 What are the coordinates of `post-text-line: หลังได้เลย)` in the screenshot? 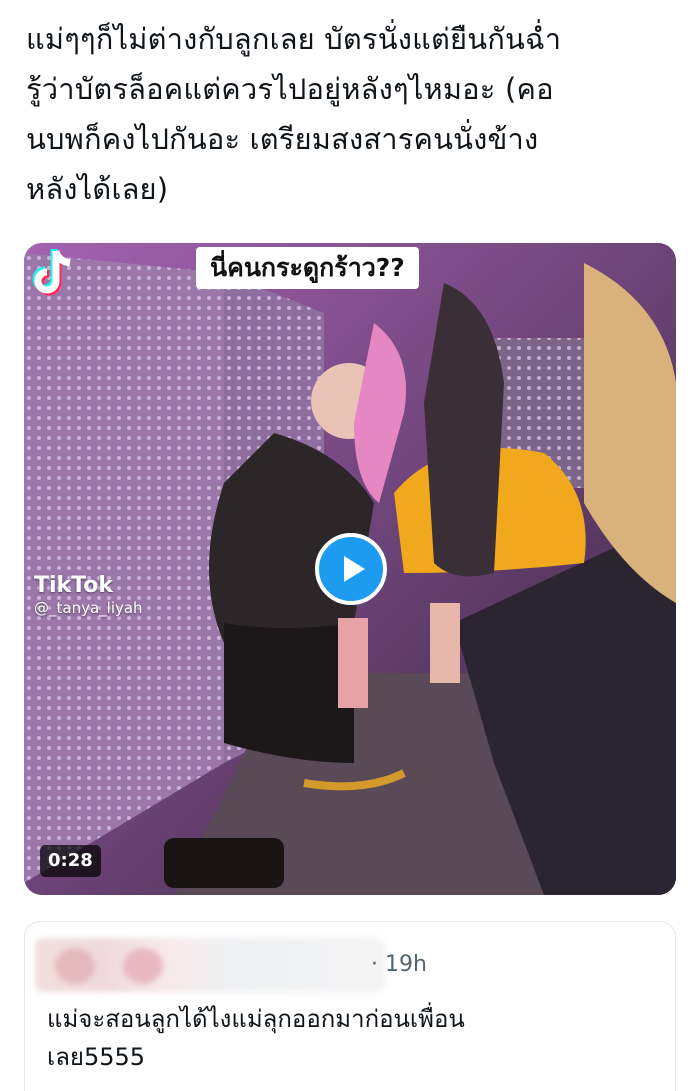 It's located at (97, 189).